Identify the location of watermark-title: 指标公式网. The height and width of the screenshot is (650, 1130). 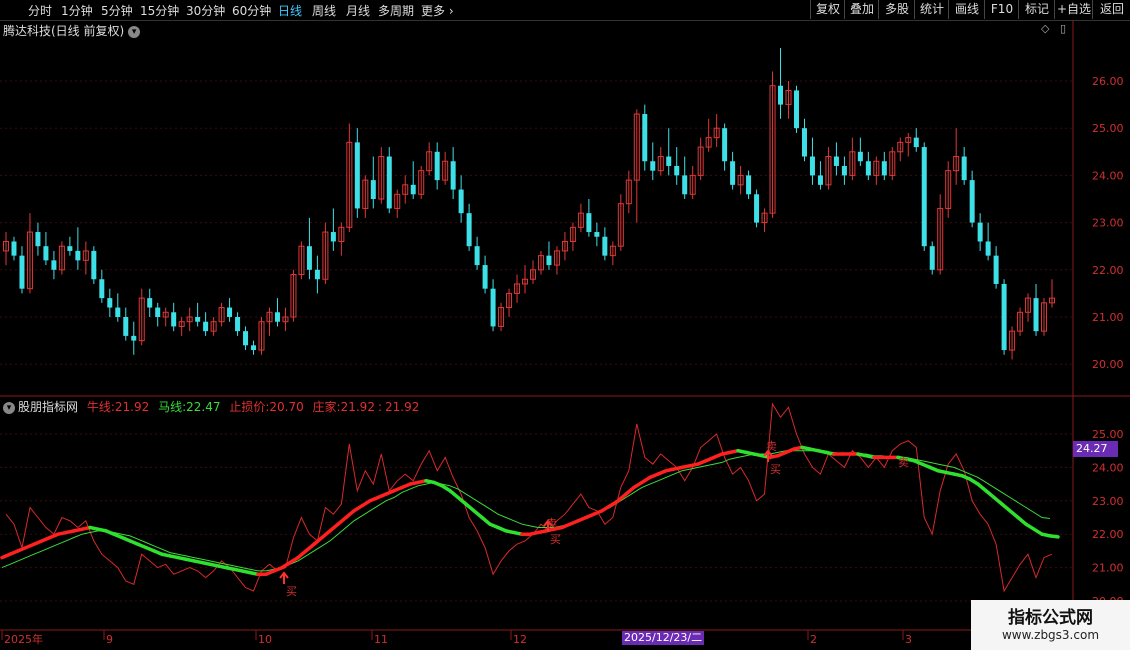
(1050, 618).